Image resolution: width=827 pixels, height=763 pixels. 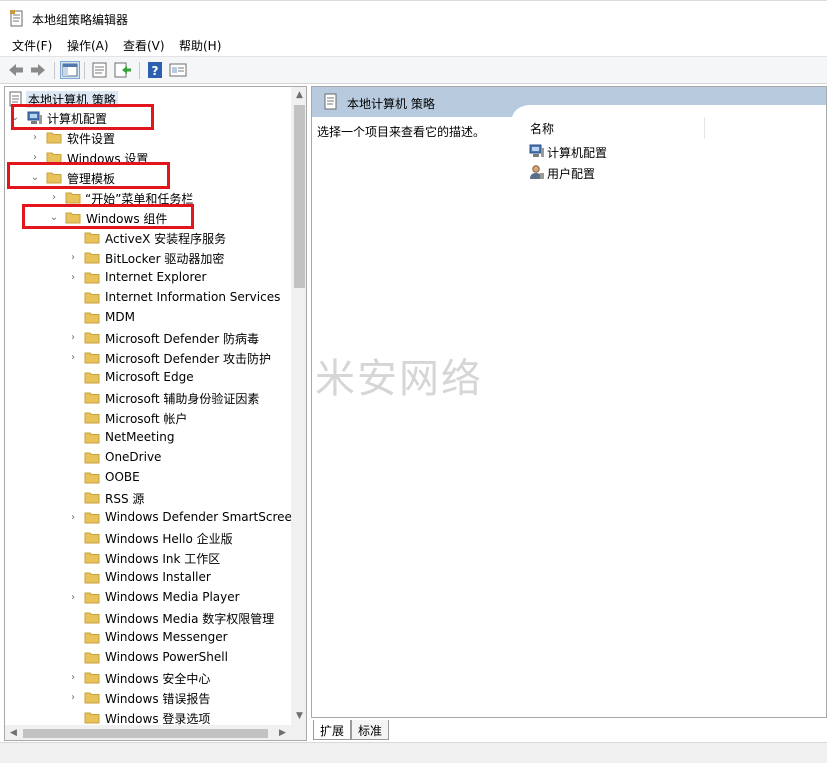 I want to click on tree-item-component: OOBE, so click(x=148, y=478).